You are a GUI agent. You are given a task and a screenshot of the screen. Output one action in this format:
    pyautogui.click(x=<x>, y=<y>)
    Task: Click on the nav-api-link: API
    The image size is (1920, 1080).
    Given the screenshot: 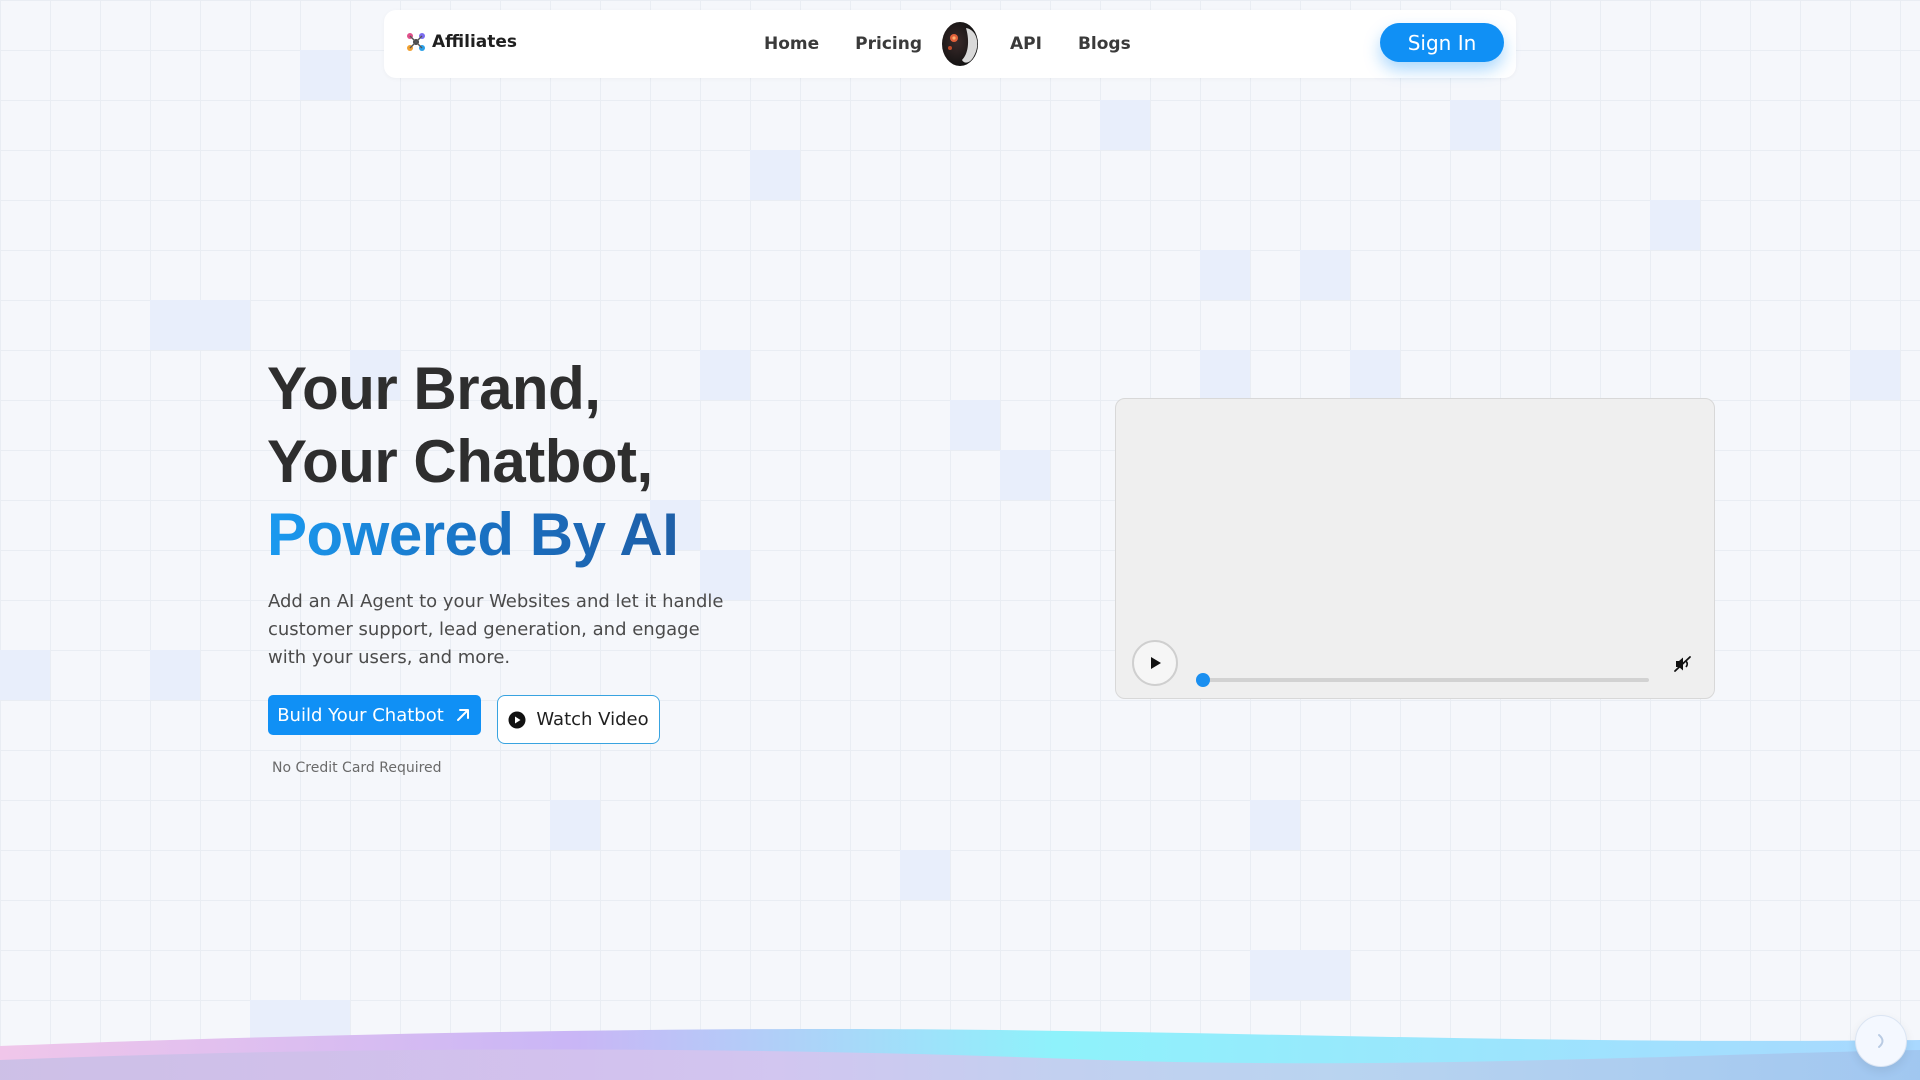 What is the action you would take?
    pyautogui.click(x=1026, y=44)
    